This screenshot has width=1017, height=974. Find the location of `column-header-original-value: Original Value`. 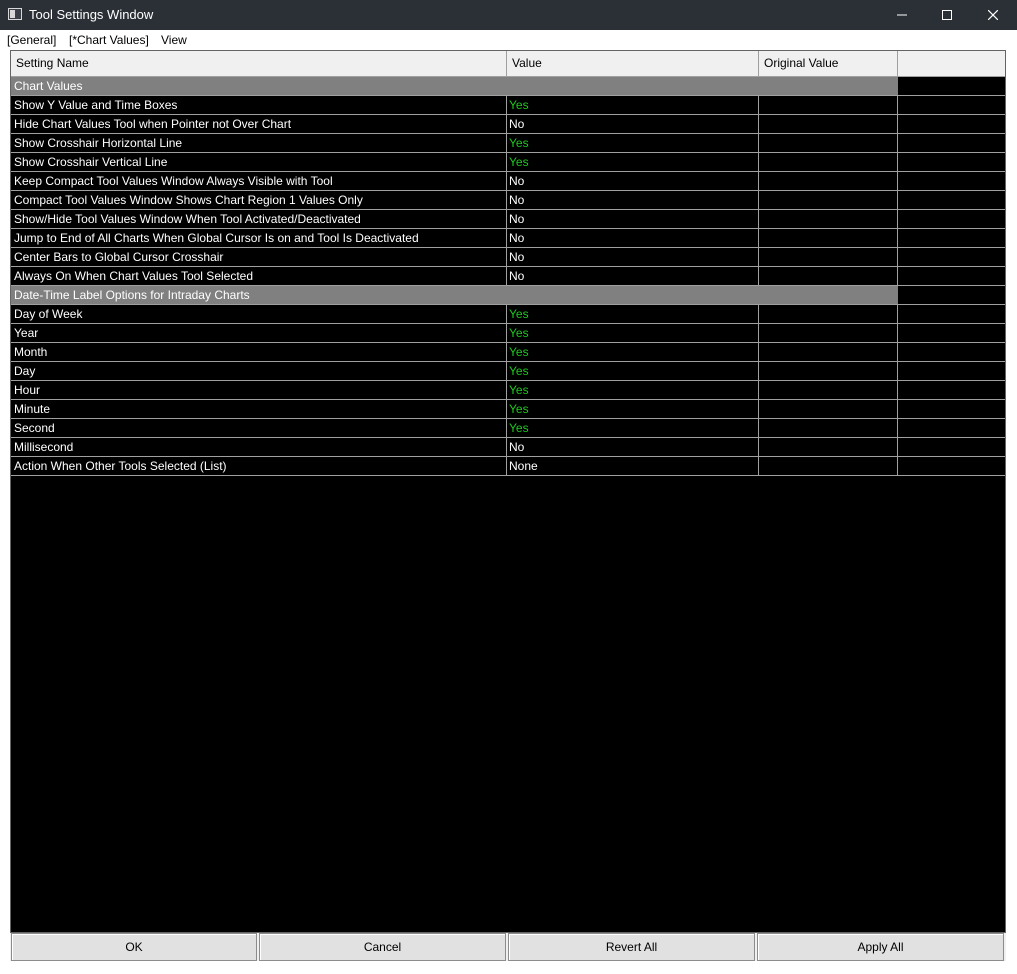

column-header-original-value: Original Value is located at coordinates (828, 63).